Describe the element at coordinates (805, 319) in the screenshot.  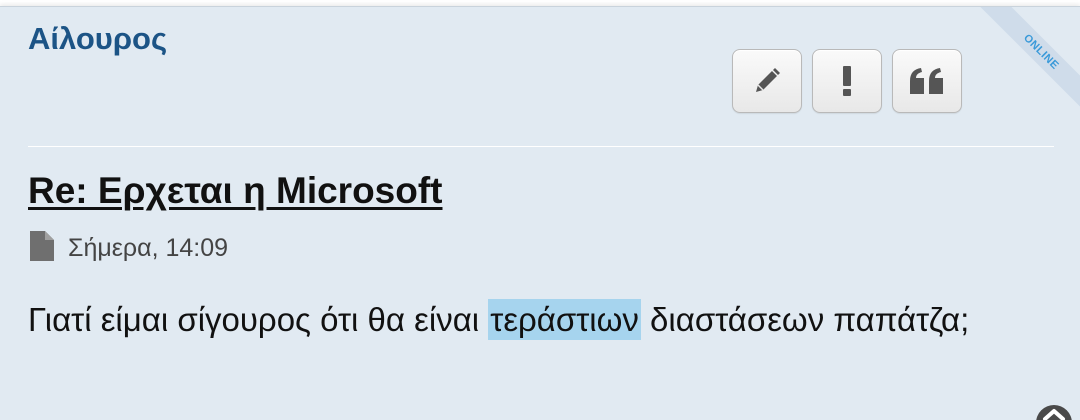
I see `post-body-text-rest: διαστάσεων παπάτζα;` at that location.